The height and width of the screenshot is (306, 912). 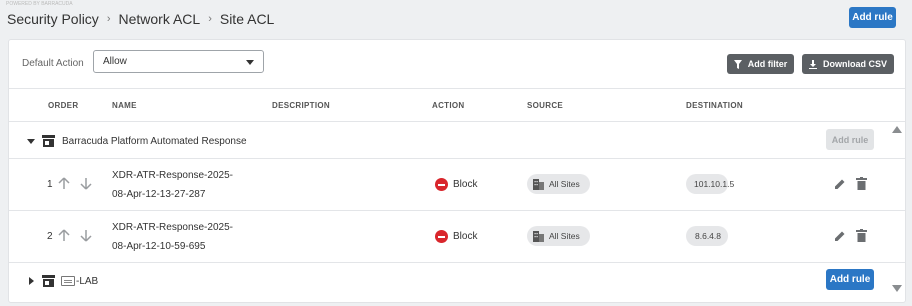 I want to click on add-rule-button: Add rule, so click(x=872, y=17).